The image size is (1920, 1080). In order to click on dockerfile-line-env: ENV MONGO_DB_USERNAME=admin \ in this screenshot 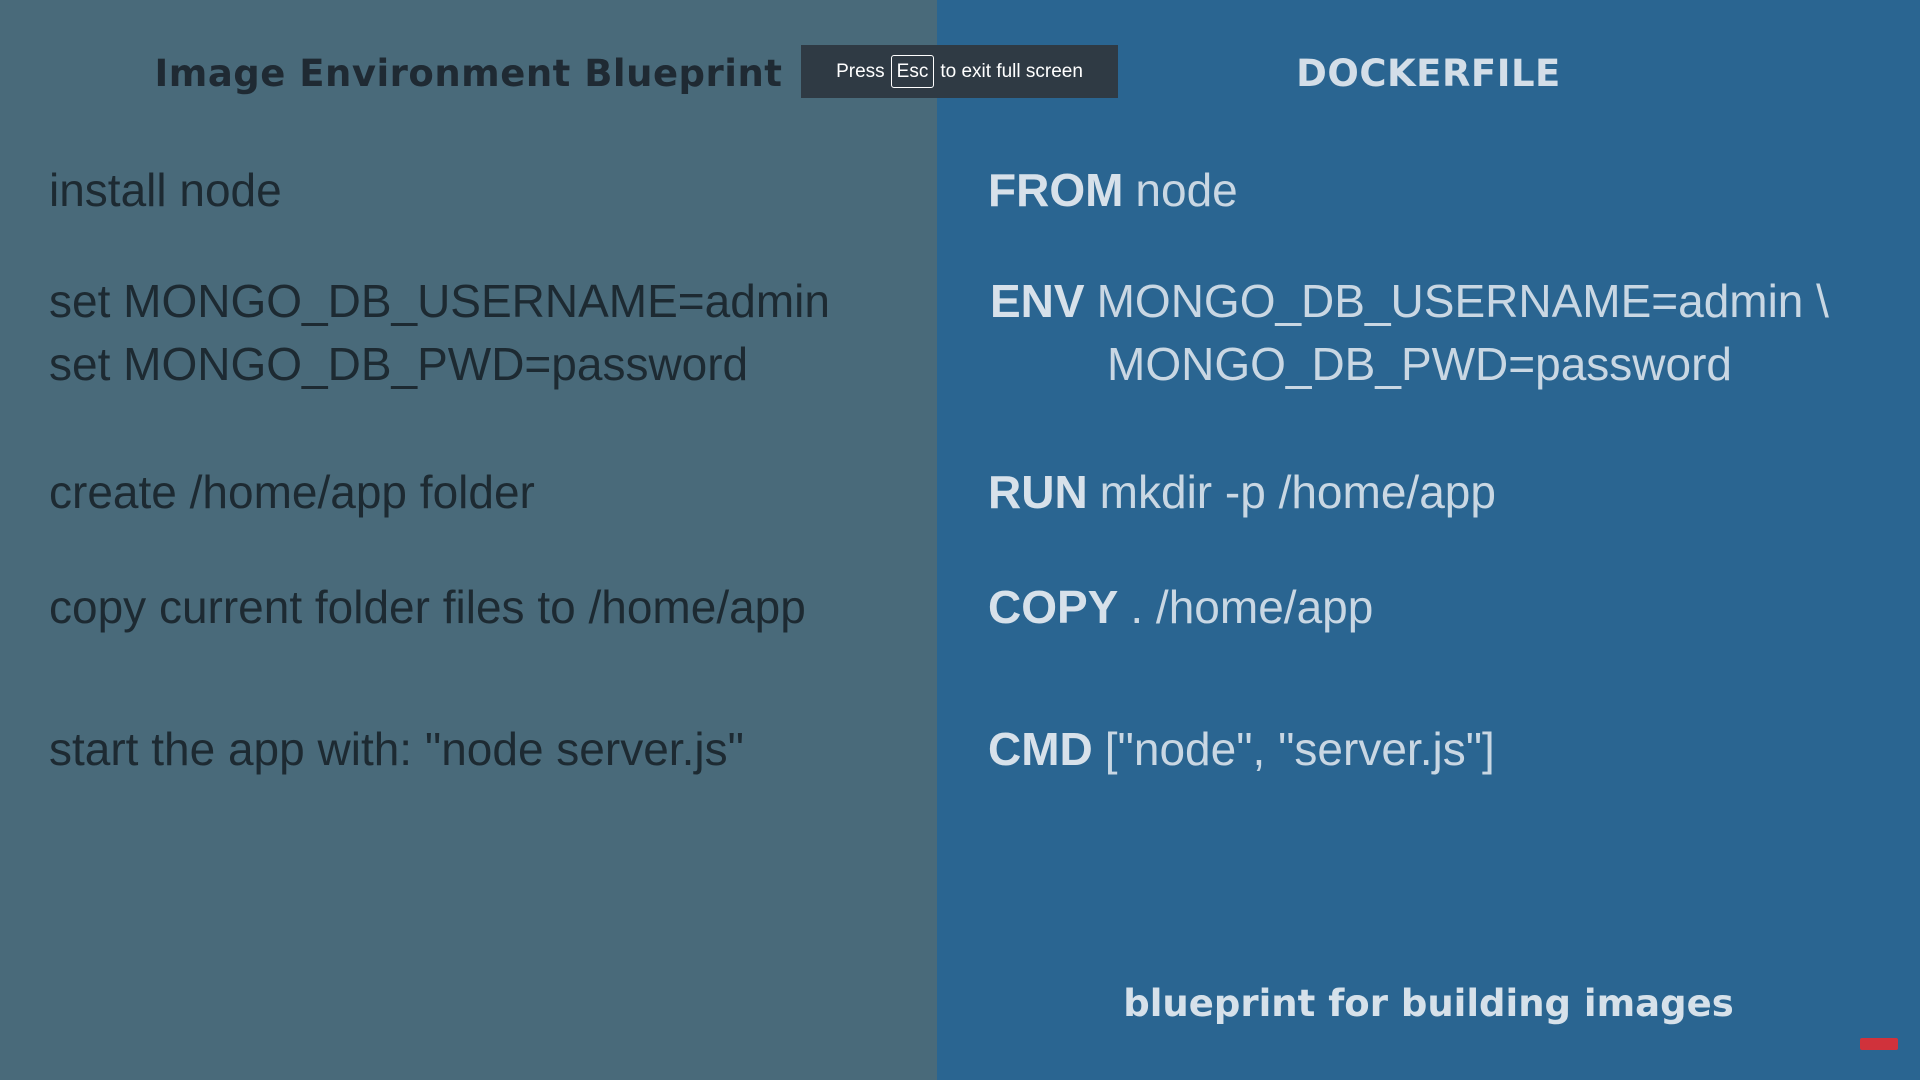, I will do `click(1409, 301)`.